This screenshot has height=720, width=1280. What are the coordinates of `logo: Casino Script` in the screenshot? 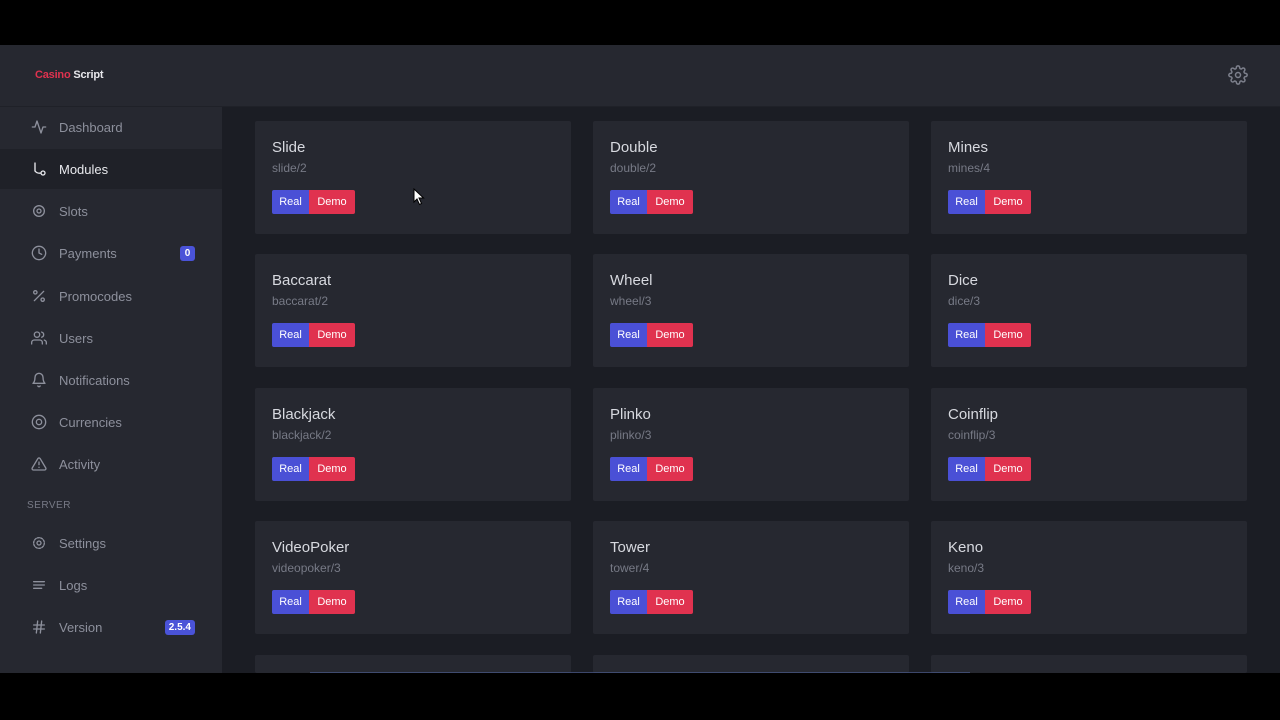 It's located at (69, 75).